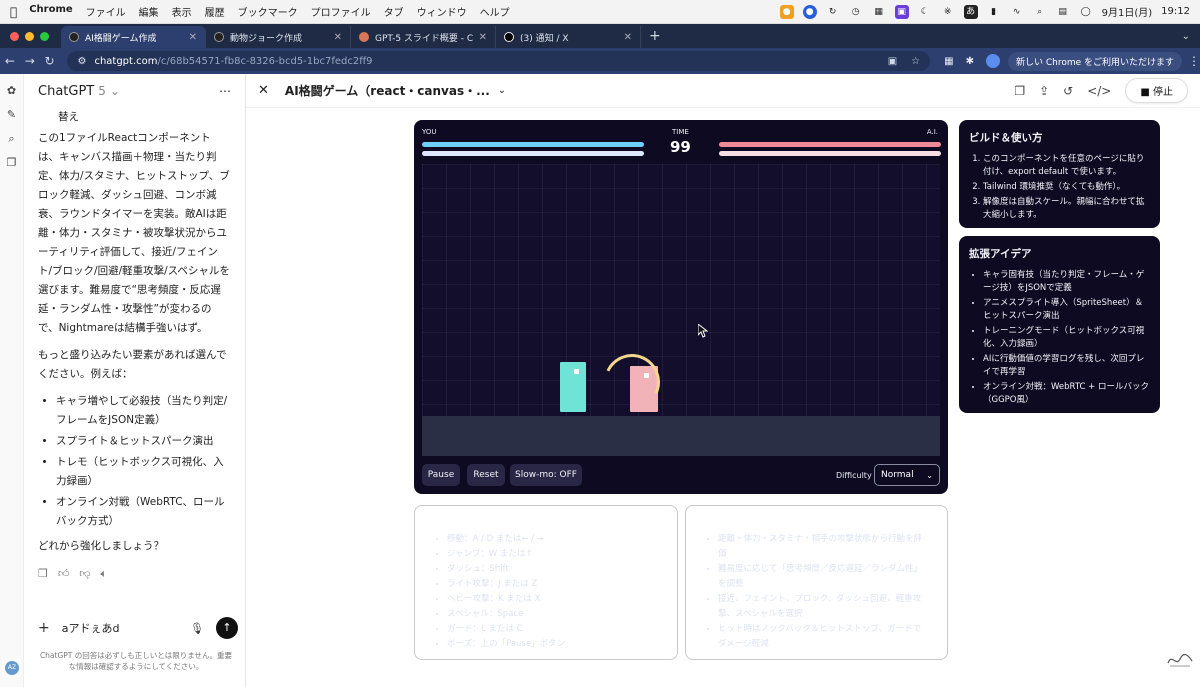 This screenshot has height=687, width=1200. What do you see at coordinates (106, 11) in the screenshot?
I see `menu-file: ファイル` at bounding box center [106, 11].